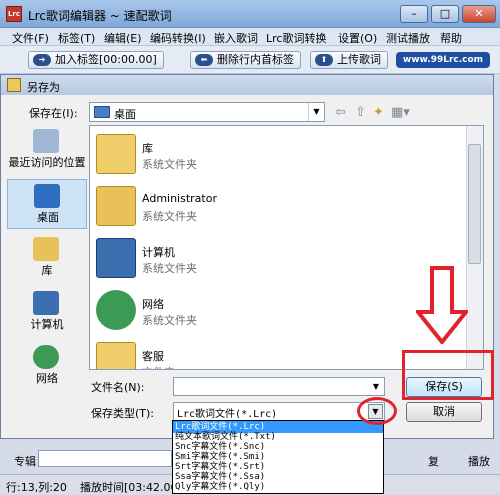  What do you see at coordinates (357, 38) in the screenshot?
I see `menu-settings: 设置(O)` at bounding box center [357, 38].